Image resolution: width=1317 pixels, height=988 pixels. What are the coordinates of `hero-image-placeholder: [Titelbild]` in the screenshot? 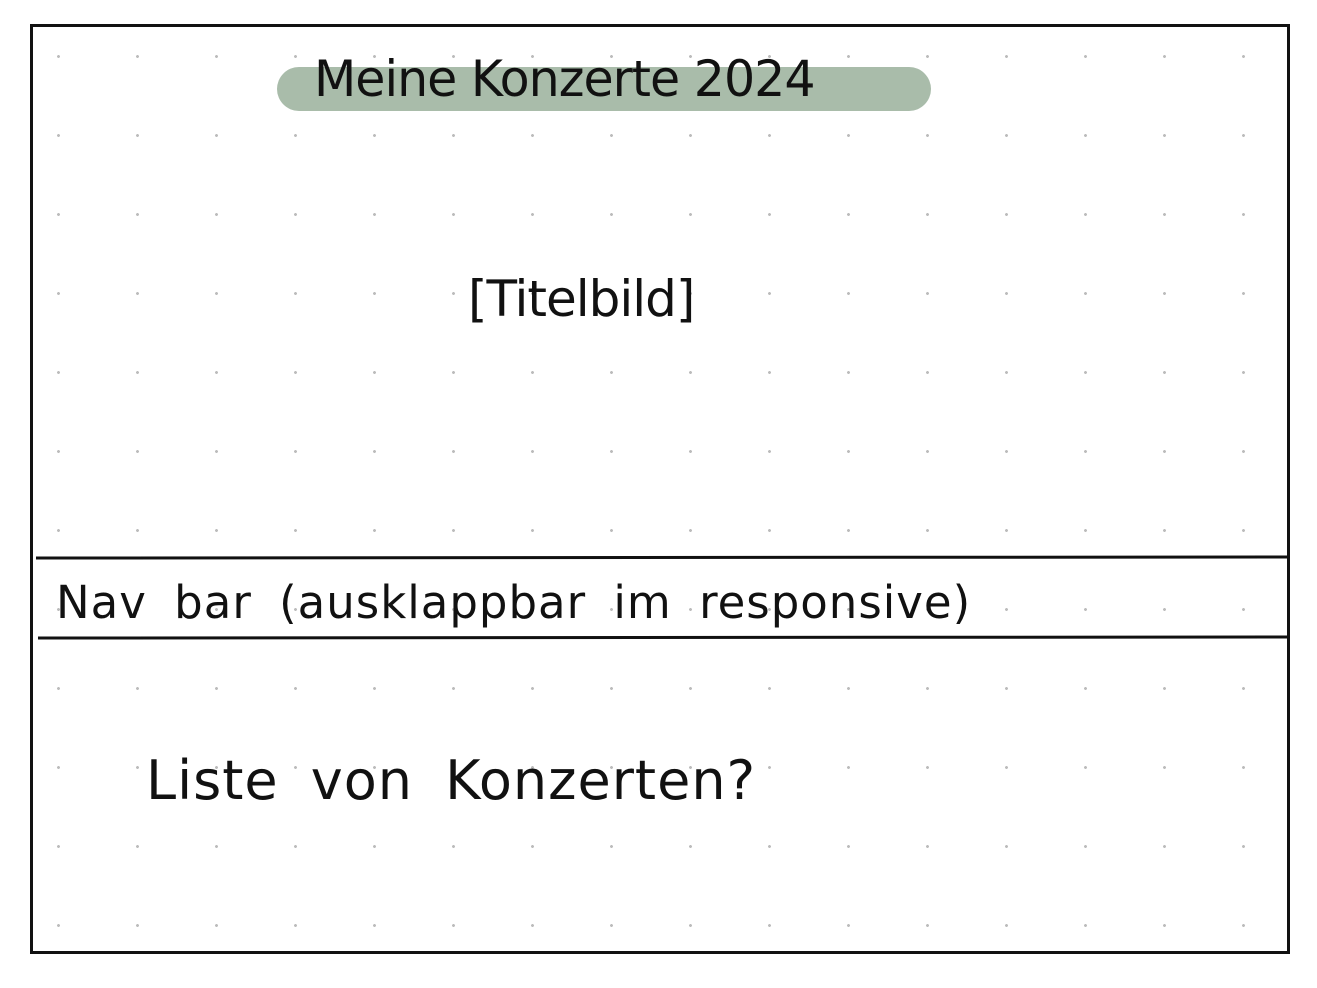 It's located at (581, 299).